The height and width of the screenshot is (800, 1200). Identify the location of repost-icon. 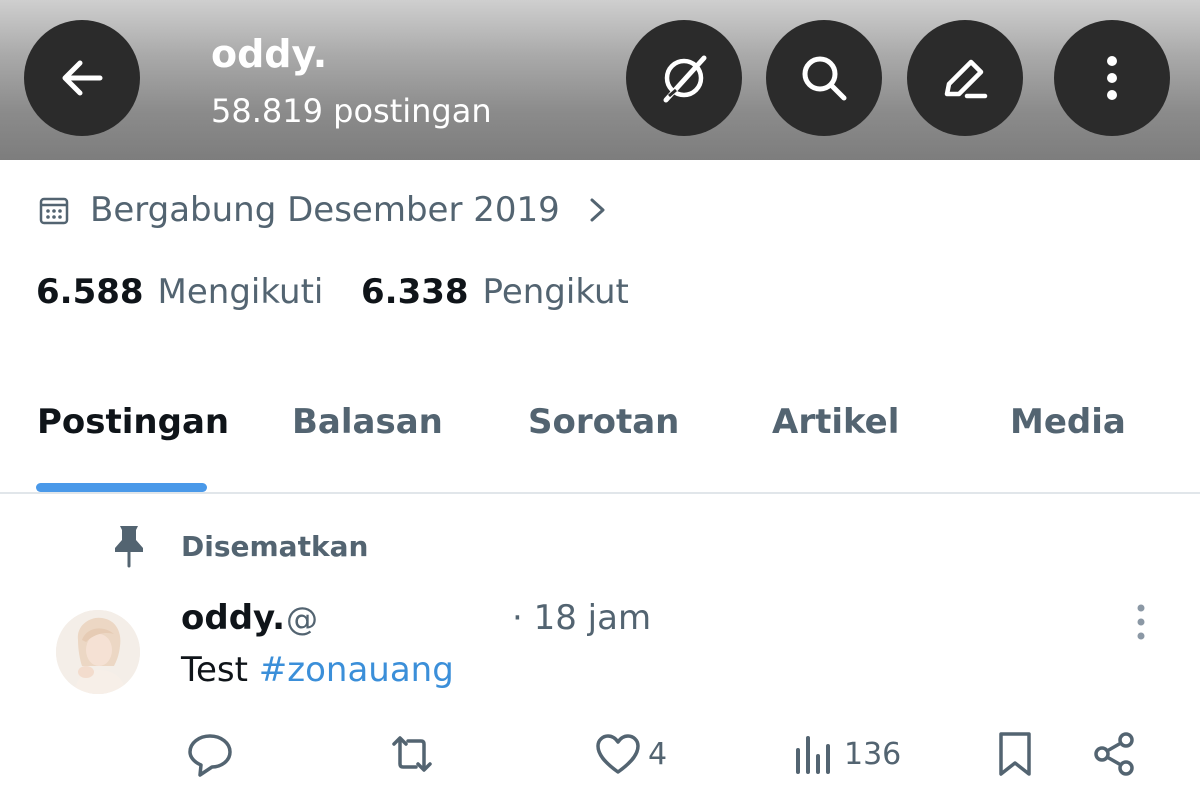
(412, 754).